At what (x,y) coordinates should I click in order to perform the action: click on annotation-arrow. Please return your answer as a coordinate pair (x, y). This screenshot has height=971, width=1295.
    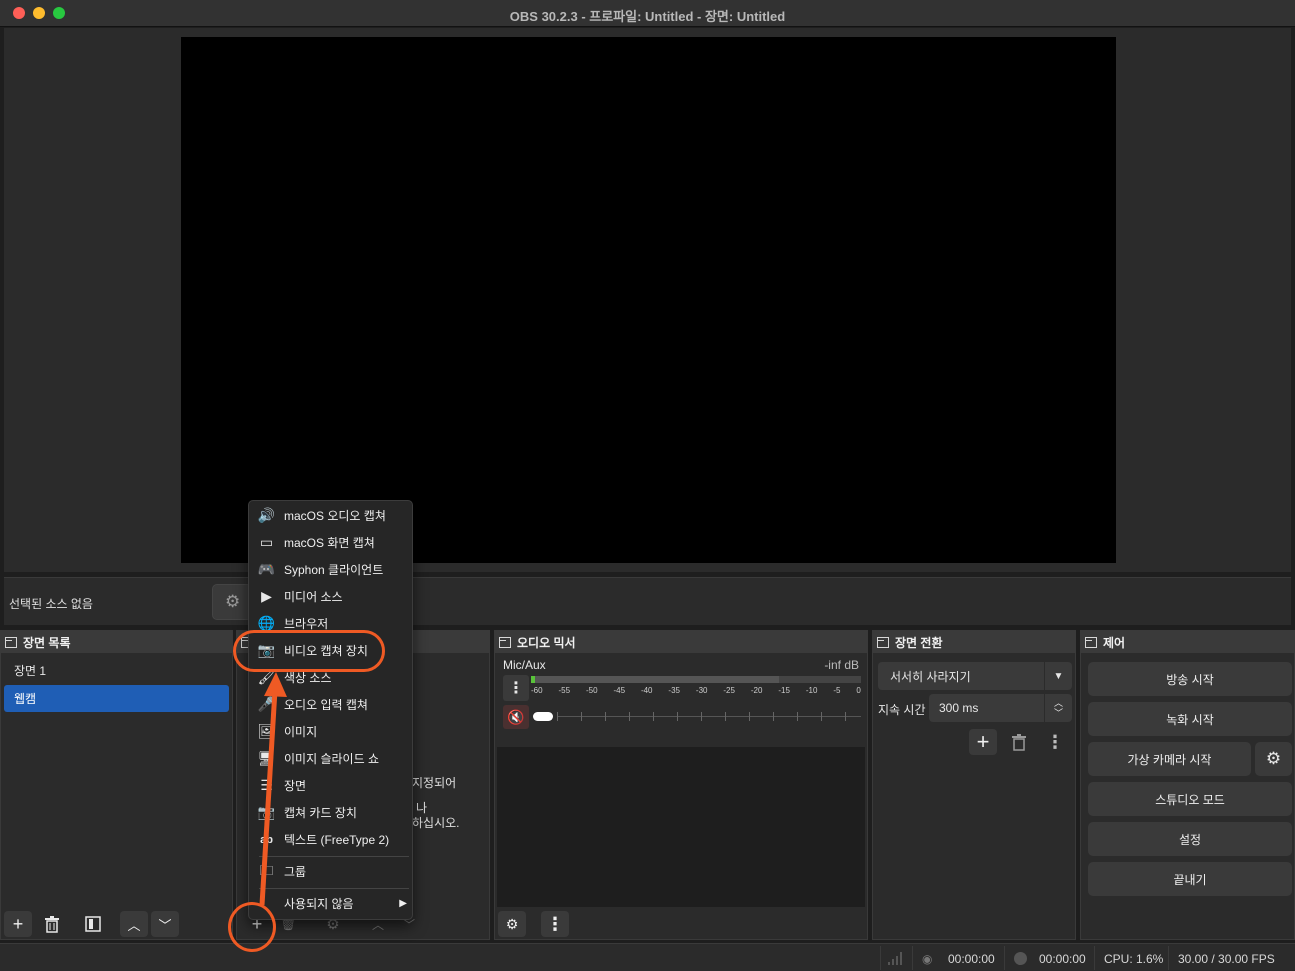
    Looking at the image, I should click on (273, 789).